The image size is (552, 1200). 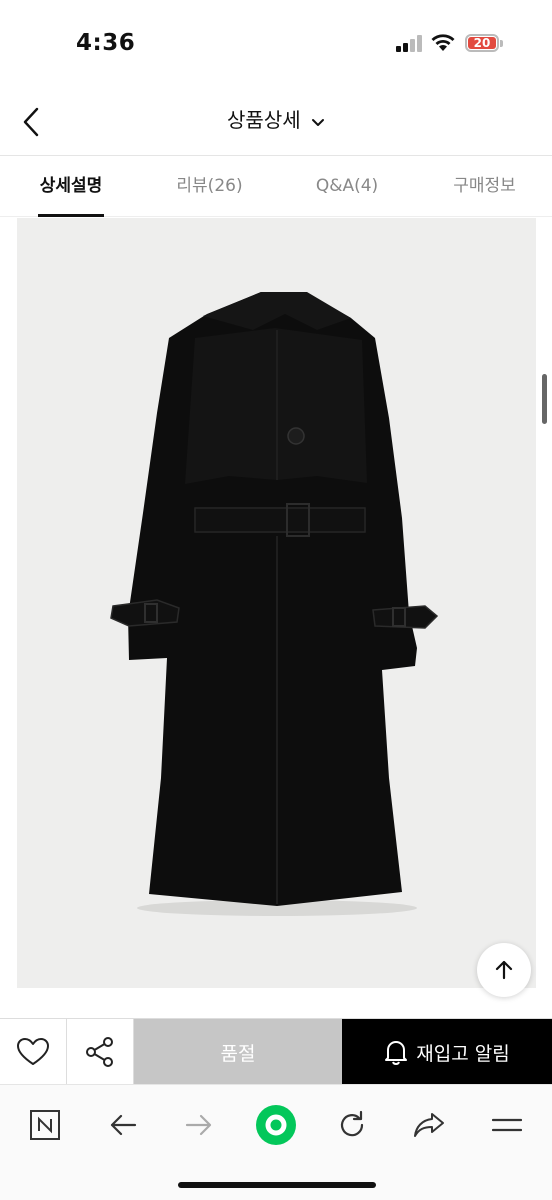 I want to click on tab-purchase-info: 구매정보, so click(x=484, y=186).